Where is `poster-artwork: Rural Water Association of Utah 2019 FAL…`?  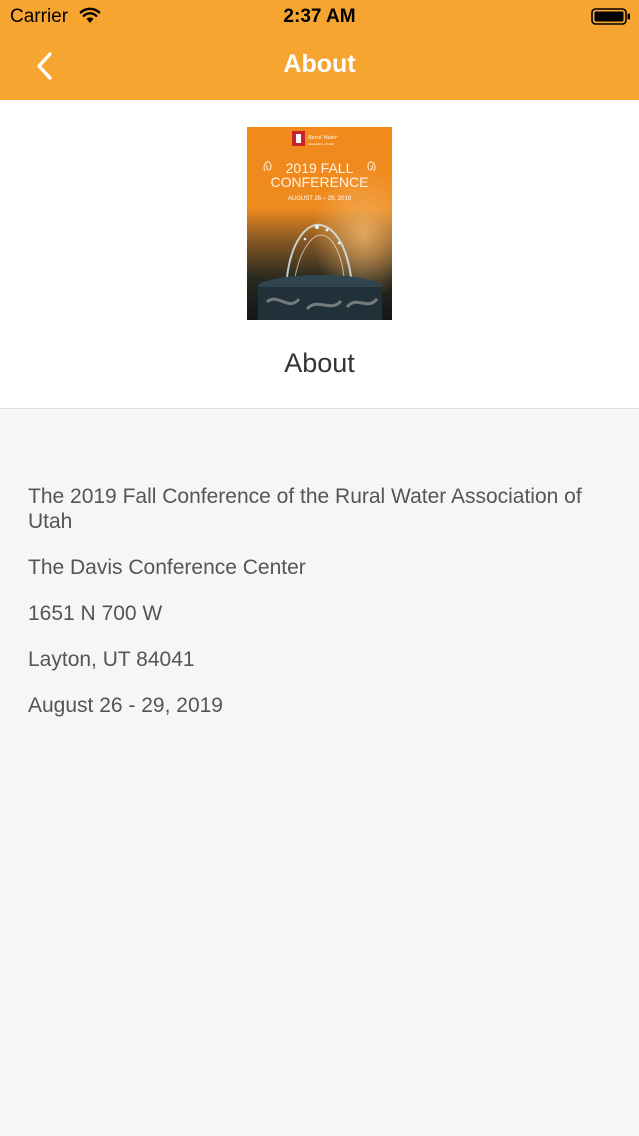
poster-artwork: Rural Water Association of Utah 2019 FAL… is located at coordinates (319, 223).